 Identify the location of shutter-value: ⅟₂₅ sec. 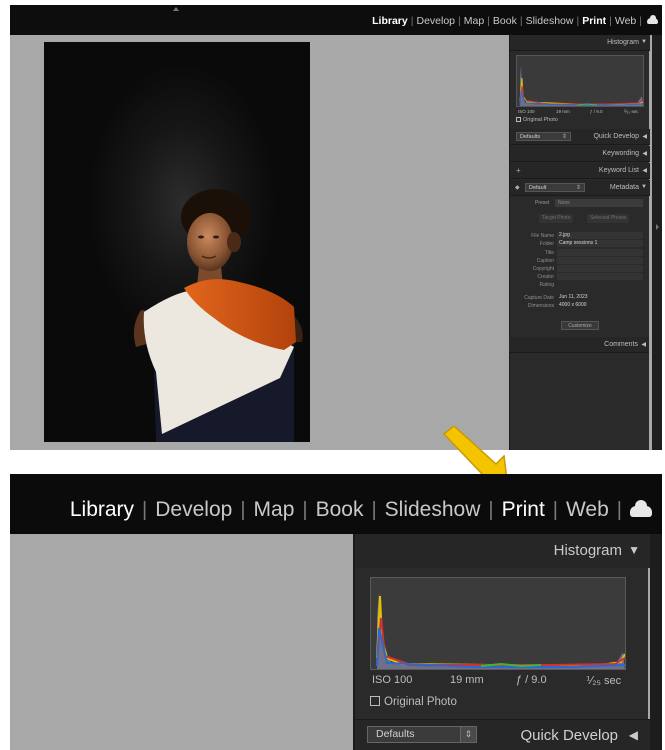
(604, 681).